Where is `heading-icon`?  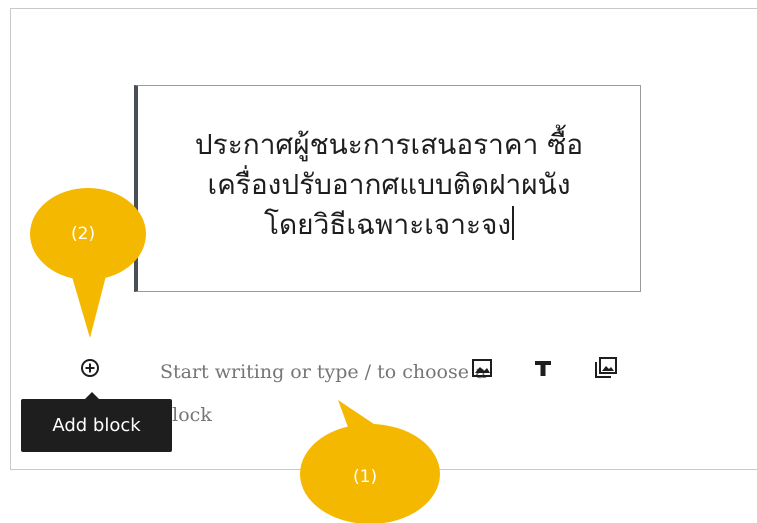
heading-icon is located at coordinates (543, 368).